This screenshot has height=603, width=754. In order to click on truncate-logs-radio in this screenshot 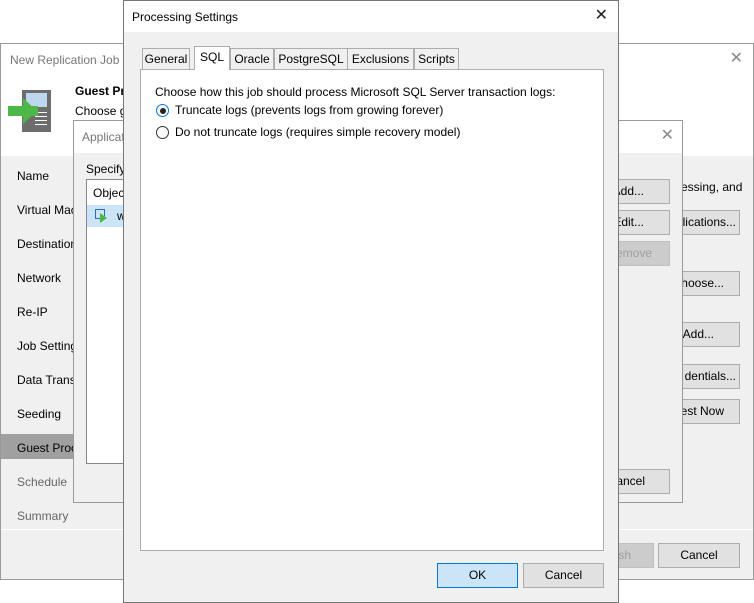, I will do `click(162, 110)`.